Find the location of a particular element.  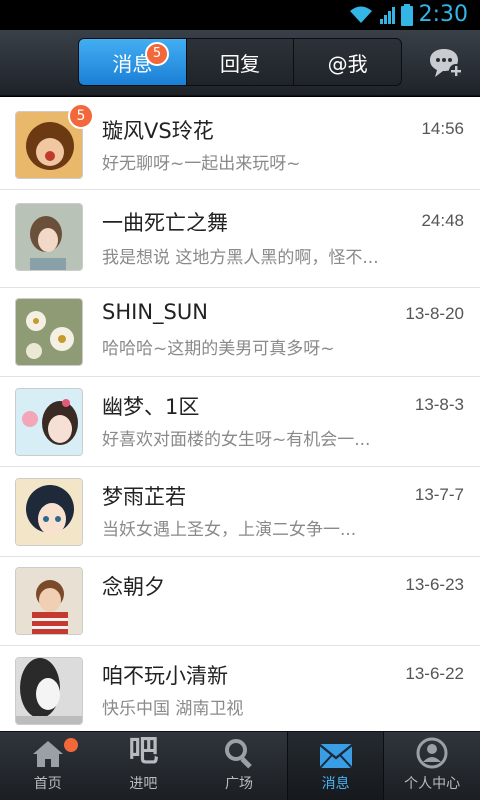

contact-name: 一曲死亡之舞 is located at coordinates (165, 223).